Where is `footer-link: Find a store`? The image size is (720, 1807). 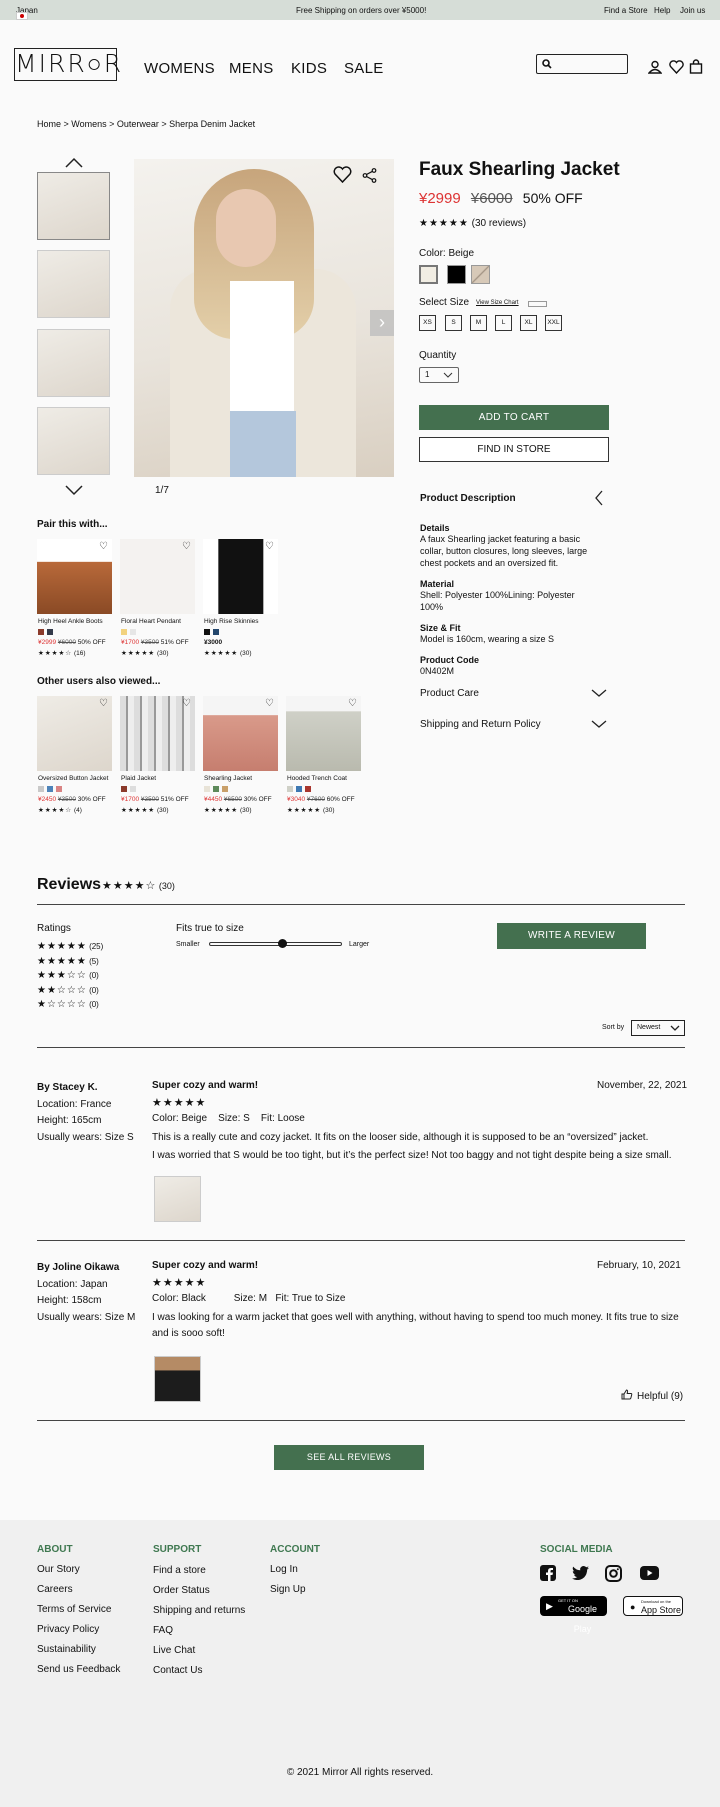 footer-link: Find a store is located at coordinates (179, 1570).